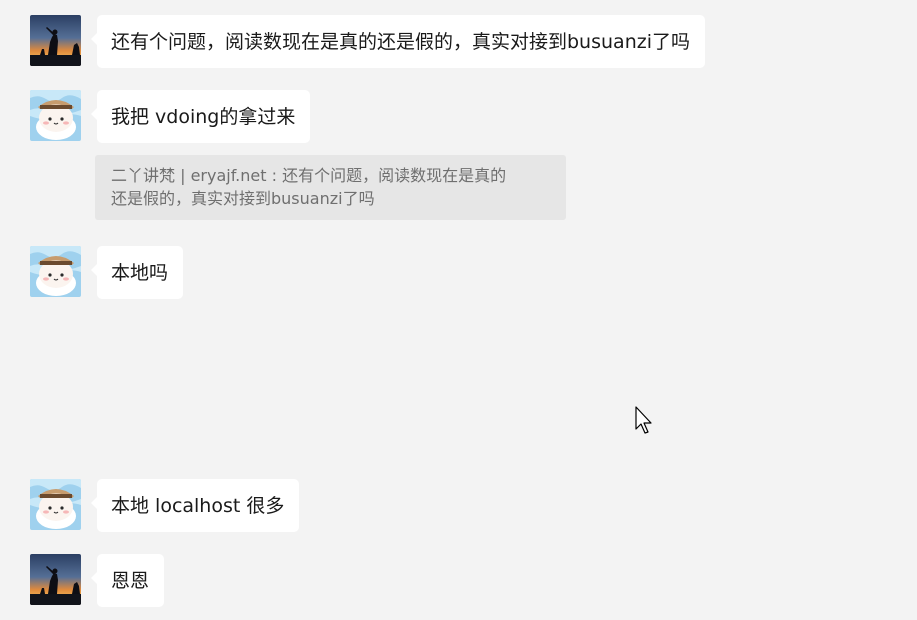 The image size is (917, 620). What do you see at coordinates (140, 273) in the screenshot?
I see `message-text: 本地吗` at bounding box center [140, 273].